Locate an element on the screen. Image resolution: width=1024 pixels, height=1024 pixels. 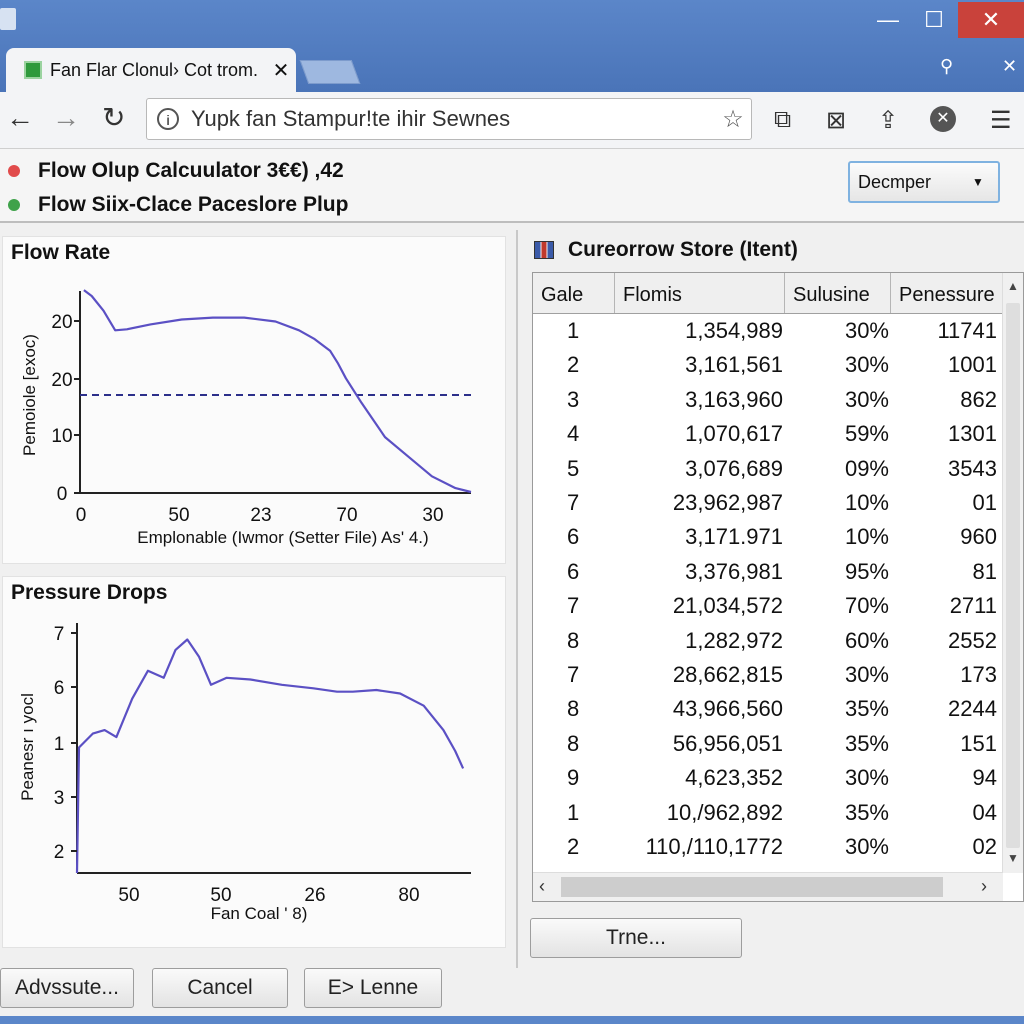
table-cell: 43,966,560 is located at coordinates (727, 709).